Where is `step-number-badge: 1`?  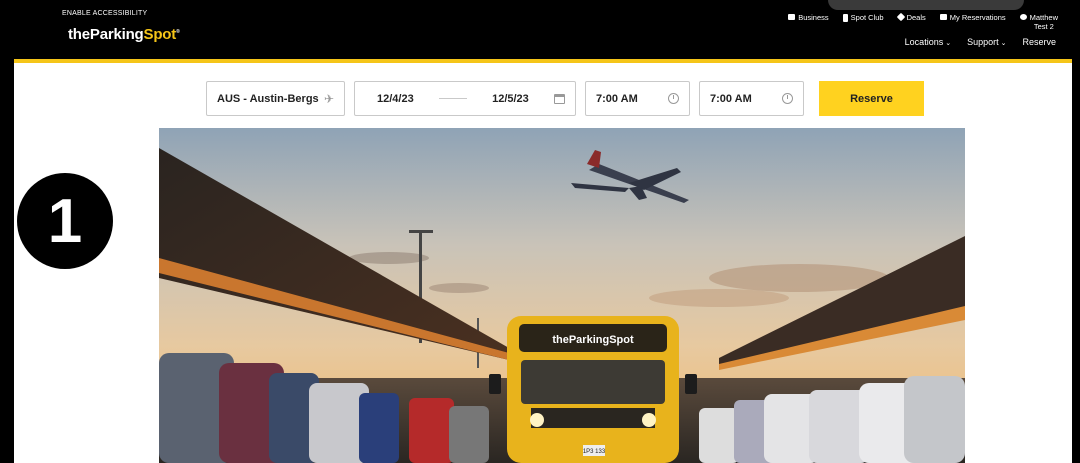 step-number-badge: 1 is located at coordinates (65, 221).